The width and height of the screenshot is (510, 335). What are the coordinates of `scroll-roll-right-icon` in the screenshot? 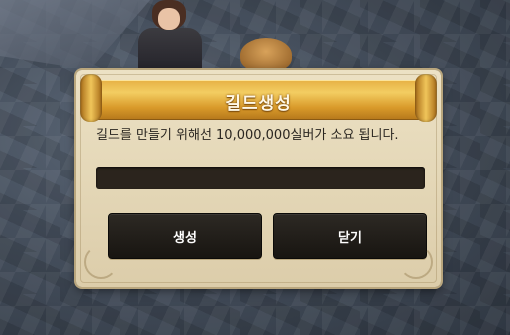 It's located at (426, 98).